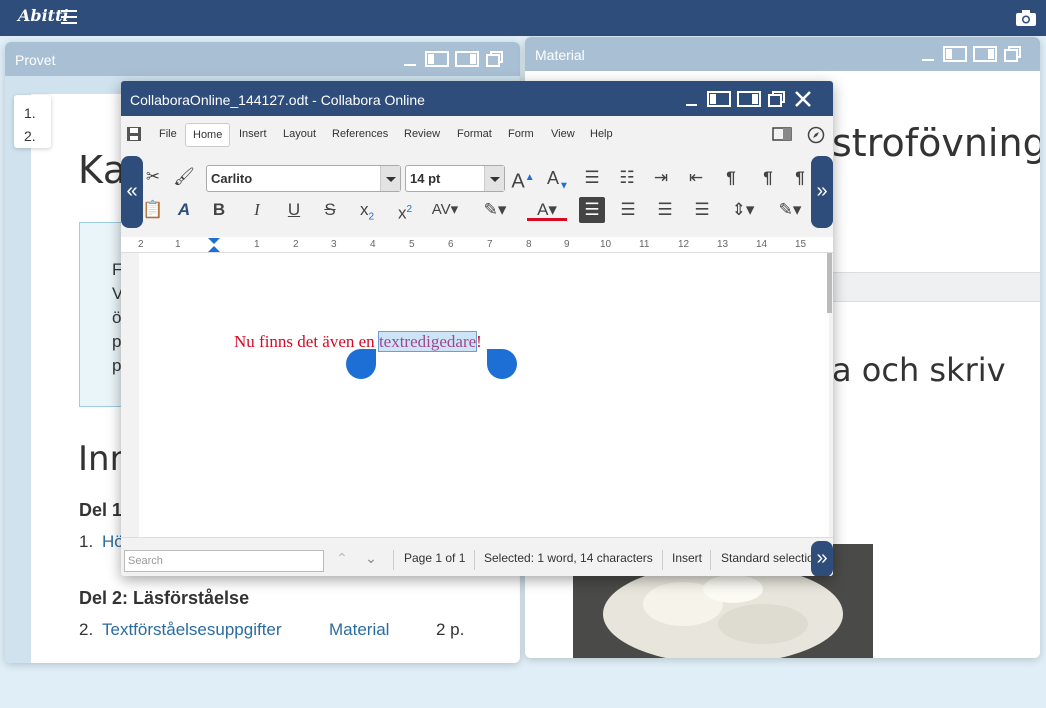  I want to click on text-after-selection: !, so click(479, 341).